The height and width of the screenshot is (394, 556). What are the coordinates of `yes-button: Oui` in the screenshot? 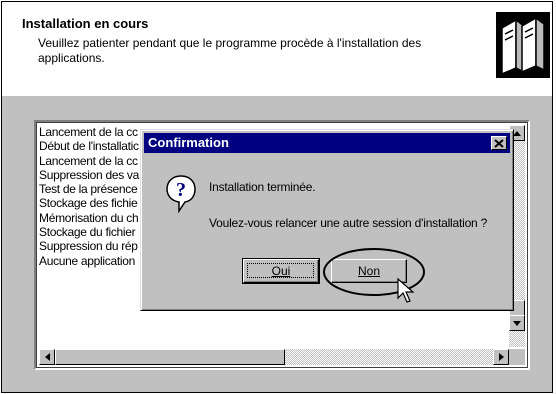 It's located at (281, 271).